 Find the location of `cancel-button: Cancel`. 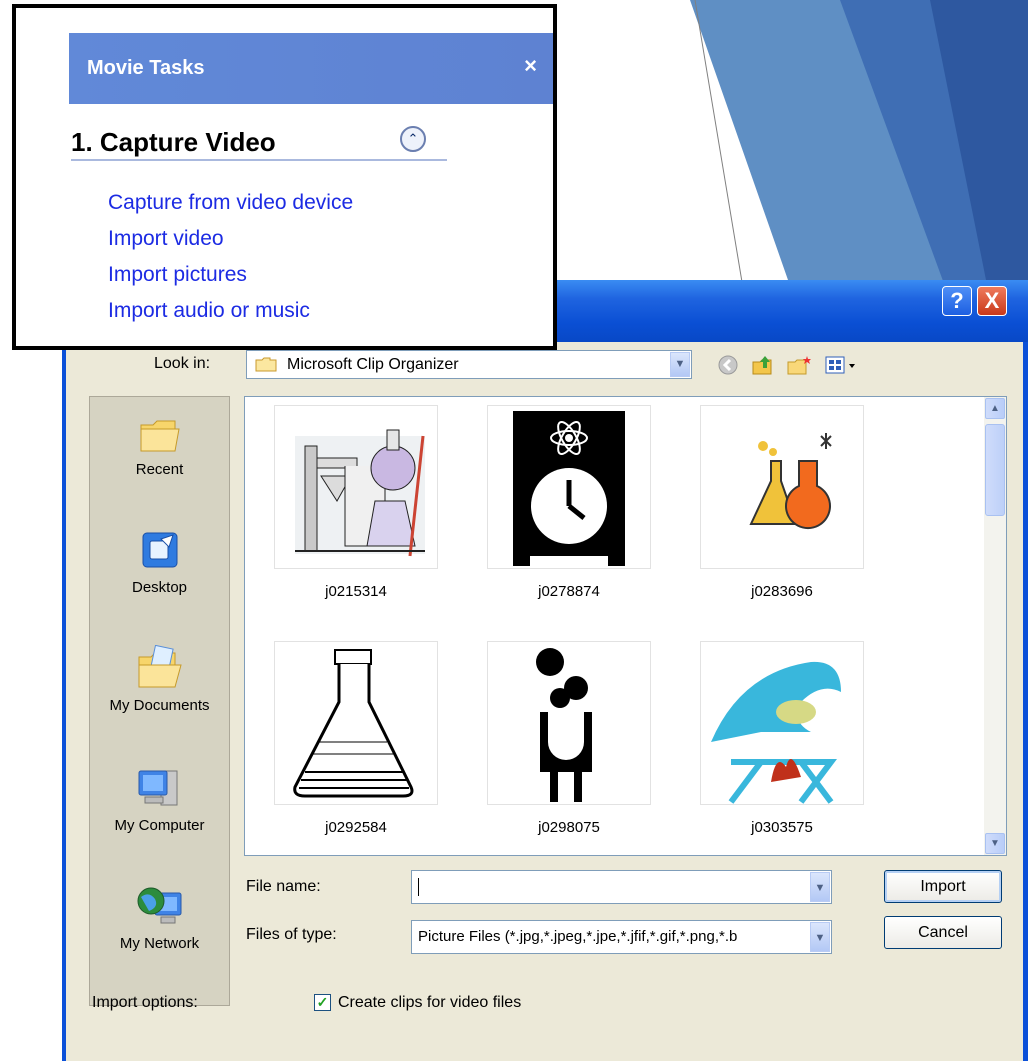

cancel-button: Cancel is located at coordinates (943, 932).